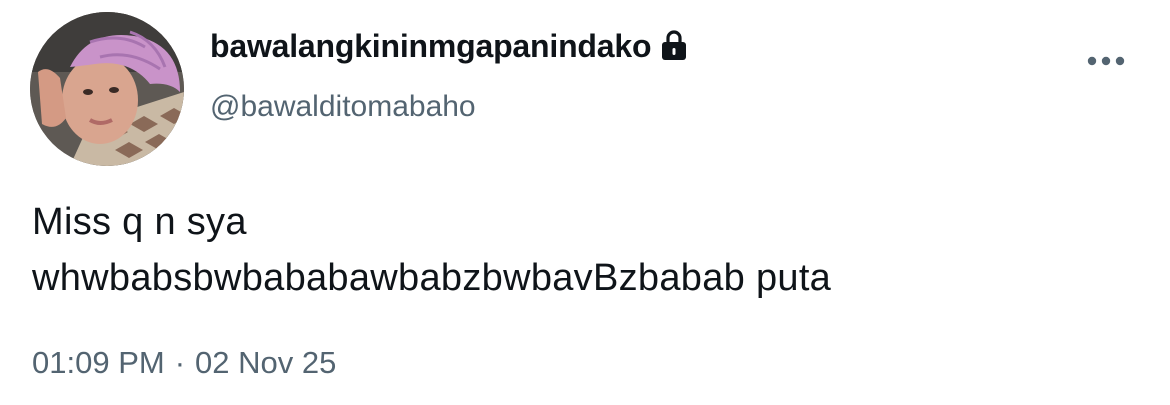  I want to click on tweet-timestamp: 01:09 PM · 02 Nov 25, so click(184, 363).